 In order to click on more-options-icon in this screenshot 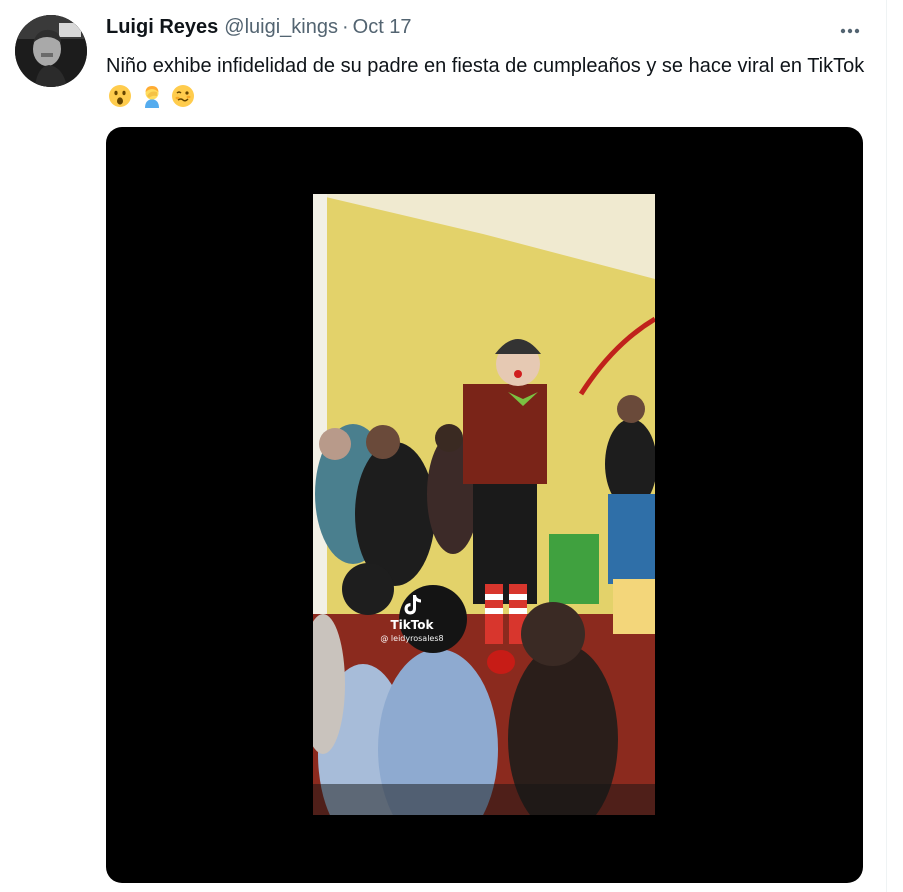, I will do `click(850, 31)`.